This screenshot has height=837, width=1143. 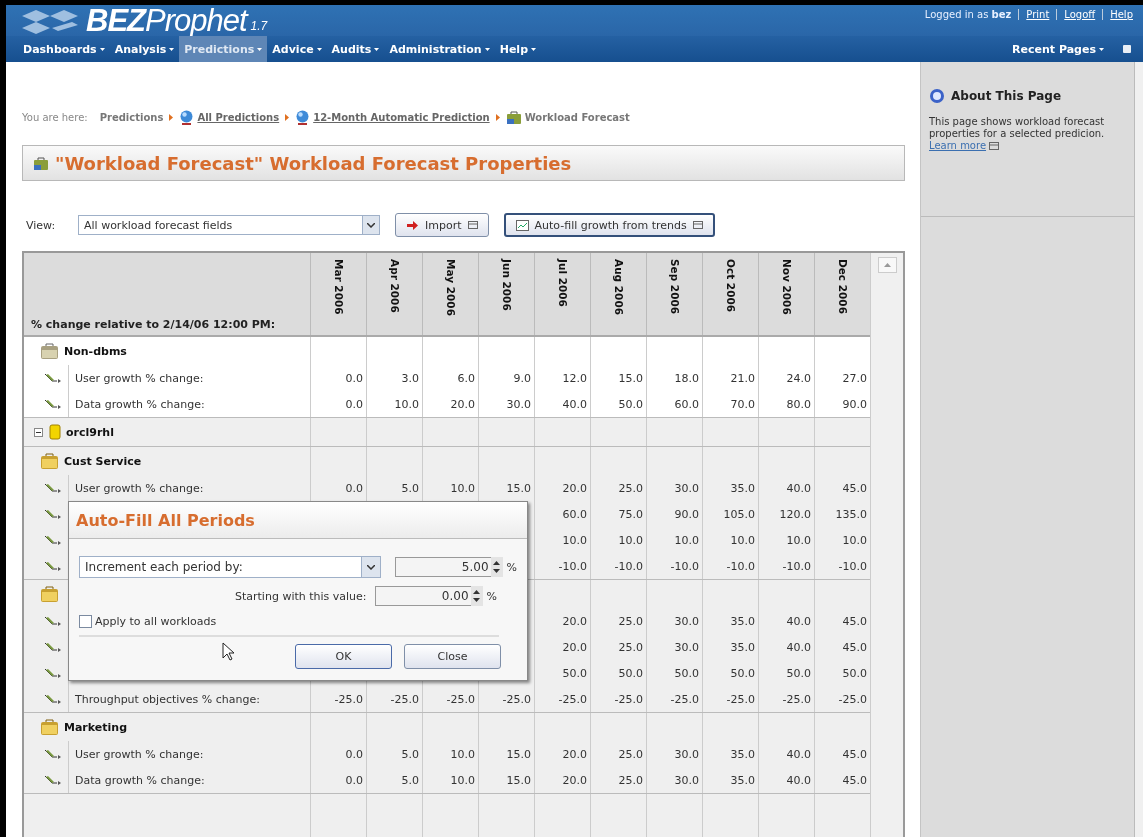 What do you see at coordinates (887, 265) in the screenshot?
I see `scroll-up-icon` at bounding box center [887, 265].